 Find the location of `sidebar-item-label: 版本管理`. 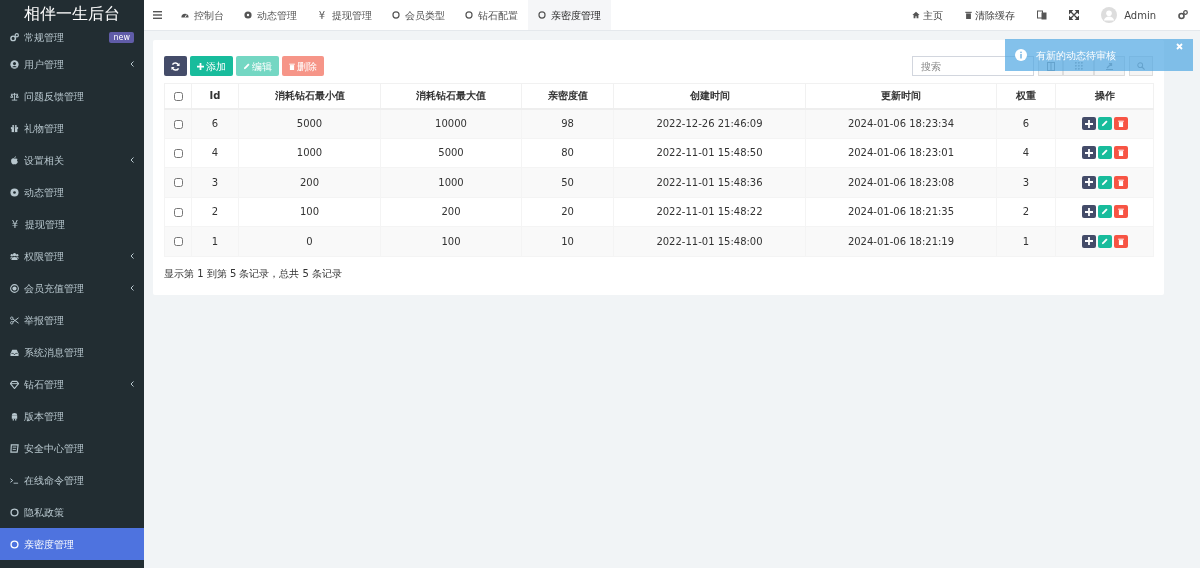

sidebar-item-label: 版本管理 is located at coordinates (44, 416).